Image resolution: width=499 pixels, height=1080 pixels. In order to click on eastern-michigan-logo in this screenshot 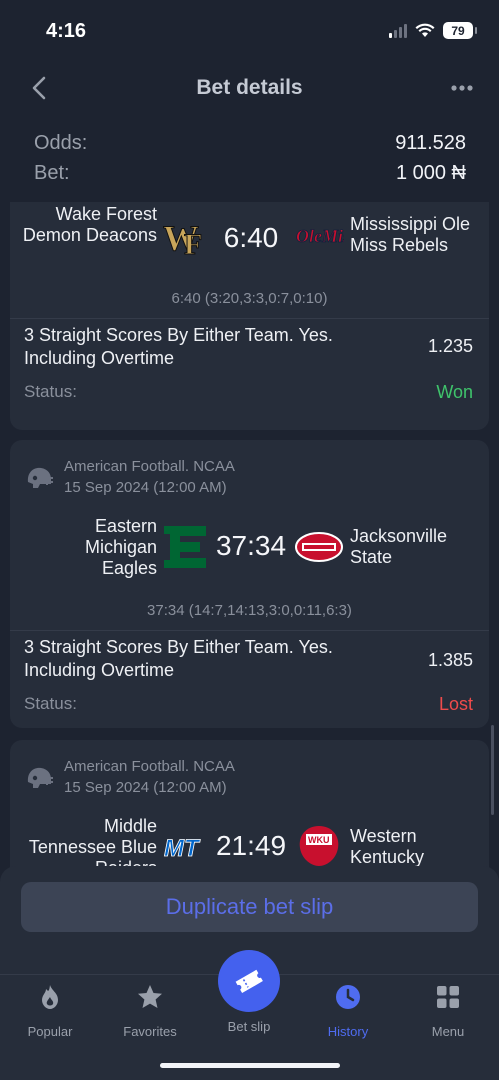, I will do `click(185, 547)`.